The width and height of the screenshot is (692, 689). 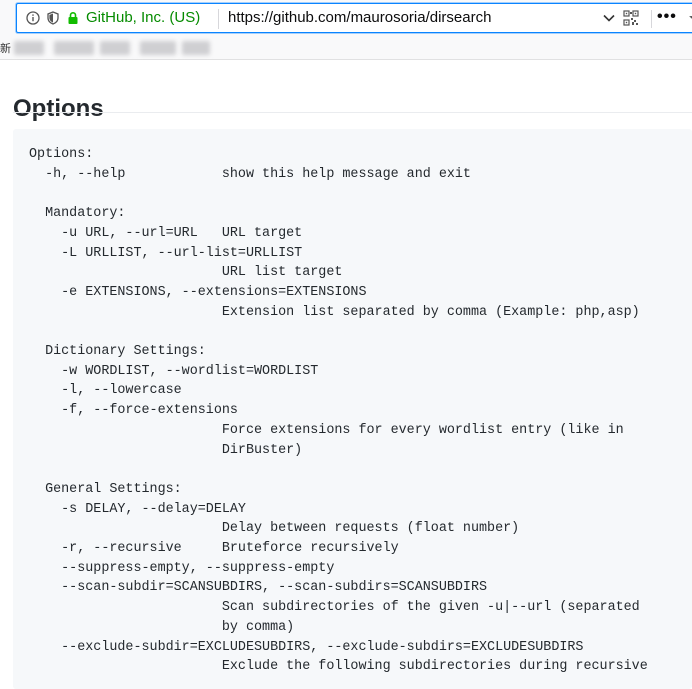 What do you see at coordinates (33, 18) in the screenshot?
I see `info-icon` at bounding box center [33, 18].